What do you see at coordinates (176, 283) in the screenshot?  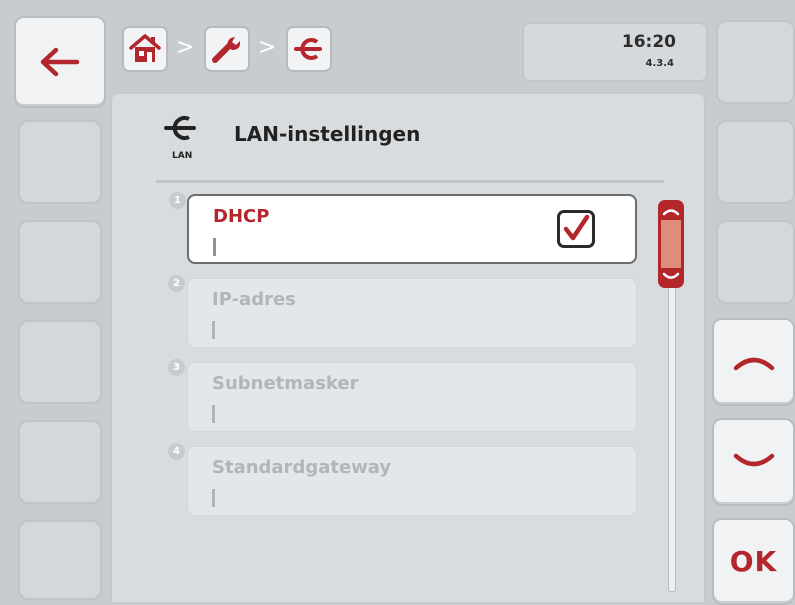 I see `item-number: 2` at bounding box center [176, 283].